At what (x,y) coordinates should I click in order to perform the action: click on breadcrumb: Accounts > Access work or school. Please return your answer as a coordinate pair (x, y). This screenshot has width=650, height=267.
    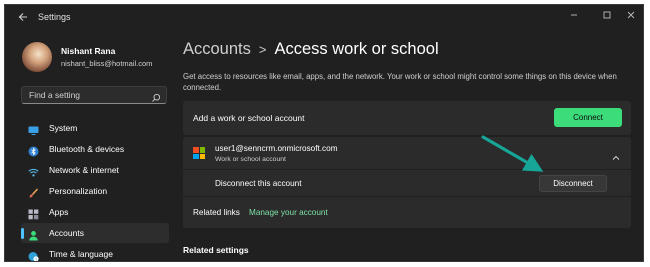
    Looking at the image, I should click on (311, 49).